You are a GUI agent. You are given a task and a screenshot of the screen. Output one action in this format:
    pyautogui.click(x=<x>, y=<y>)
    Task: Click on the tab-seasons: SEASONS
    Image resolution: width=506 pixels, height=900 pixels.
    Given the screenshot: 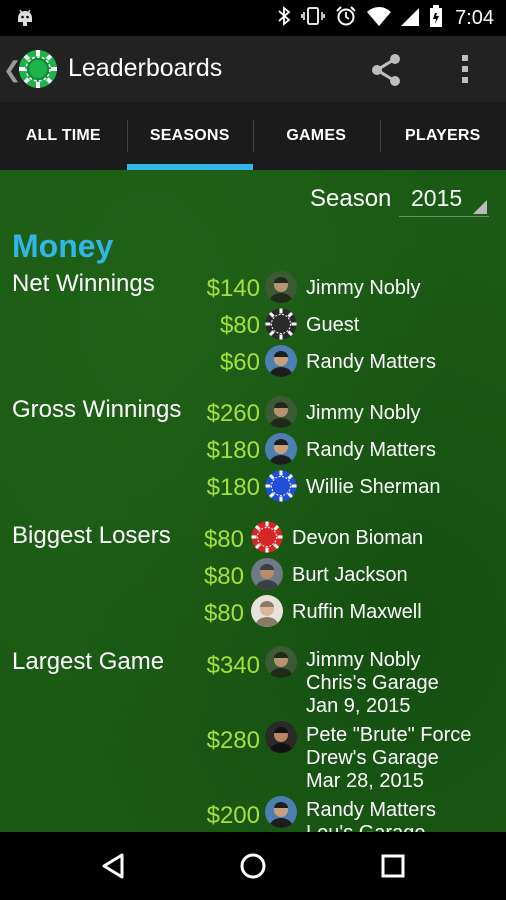 What is the action you would take?
    pyautogui.click(x=190, y=136)
    